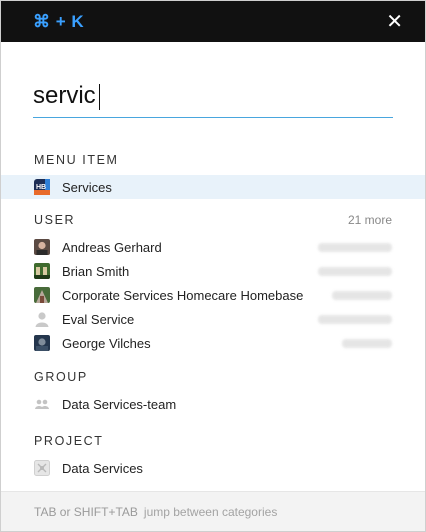 The image size is (426, 532). What do you see at coordinates (98, 319) in the screenshot?
I see `result-label: Eval Service` at bounding box center [98, 319].